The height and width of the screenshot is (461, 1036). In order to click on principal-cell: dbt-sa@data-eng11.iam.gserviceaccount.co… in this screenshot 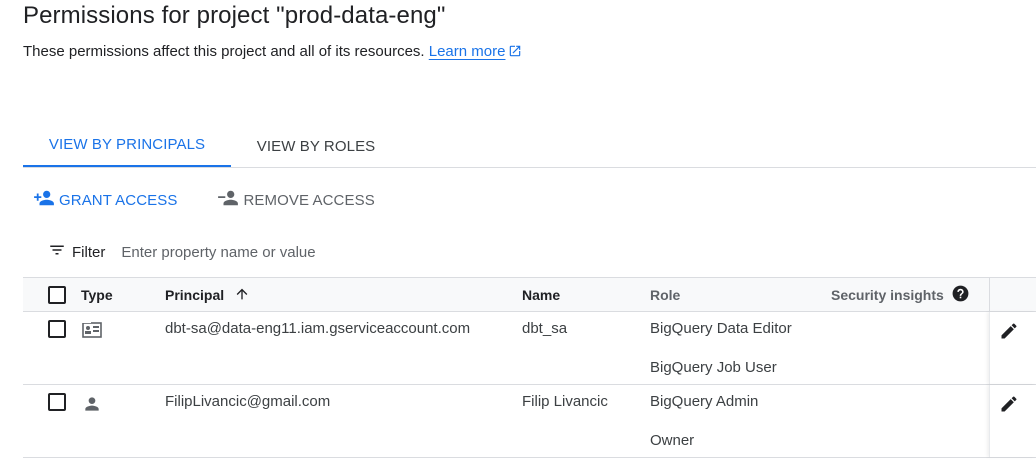, I will do `click(318, 328)`.